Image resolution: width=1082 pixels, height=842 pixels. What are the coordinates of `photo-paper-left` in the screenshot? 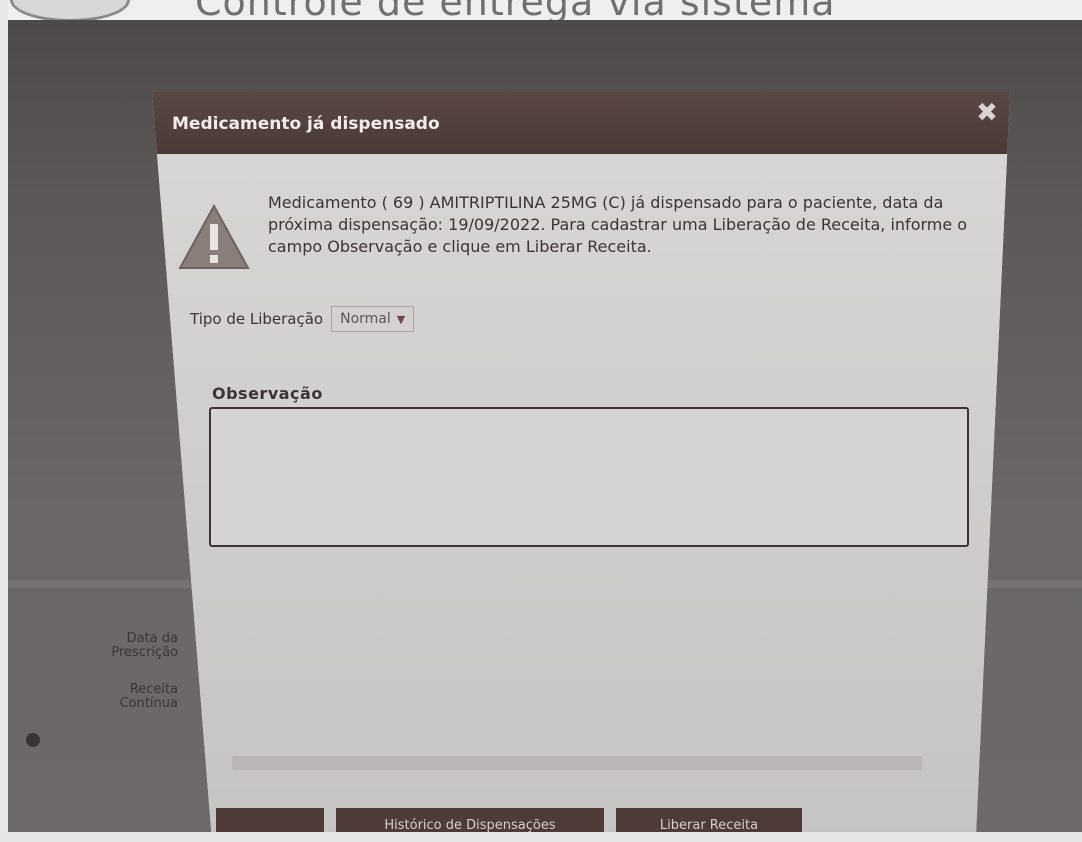 It's located at (4, 421).